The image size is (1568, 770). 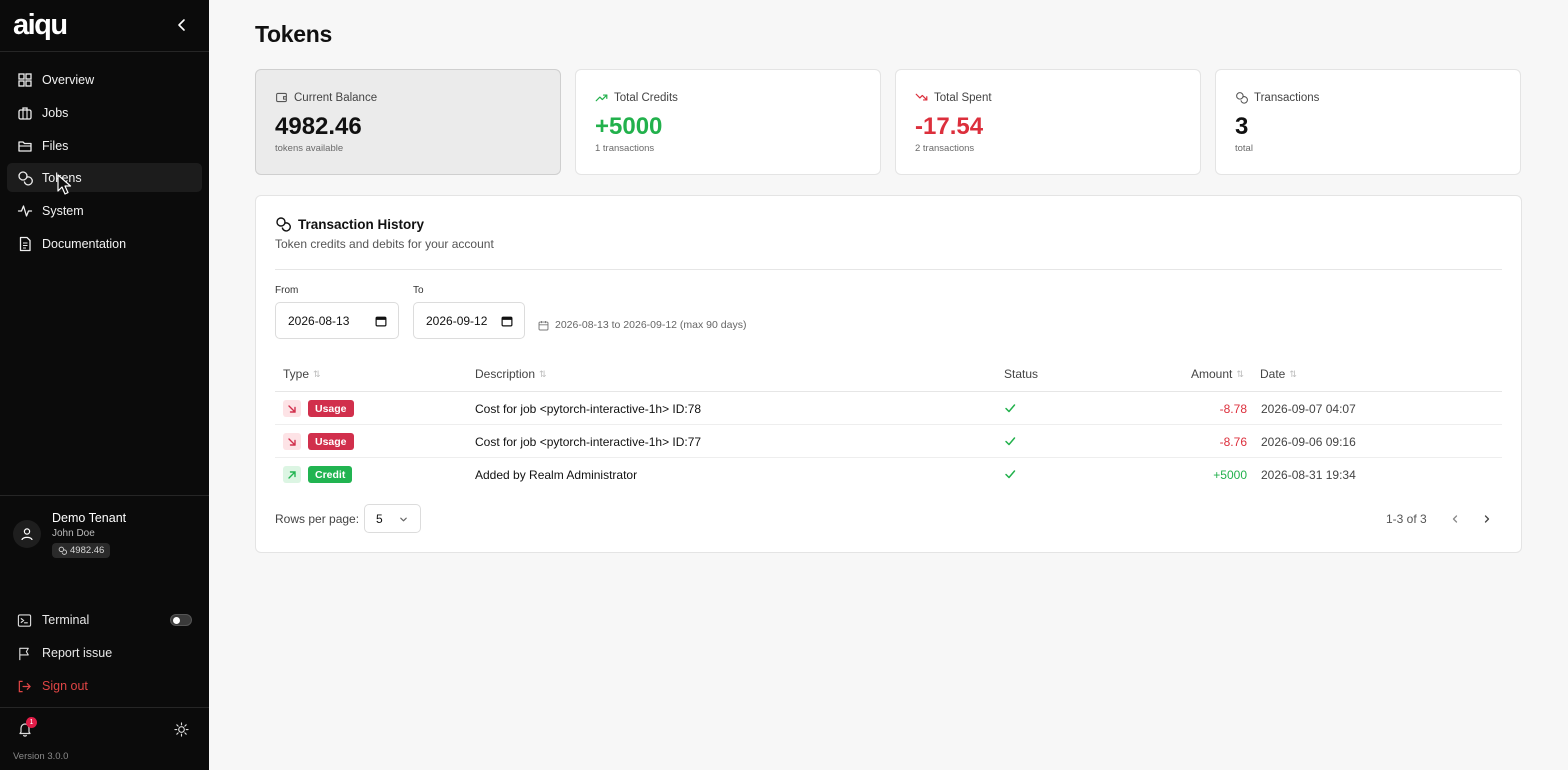 I want to click on tenant-balance-value: 4982.46, so click(x=87, y=550).